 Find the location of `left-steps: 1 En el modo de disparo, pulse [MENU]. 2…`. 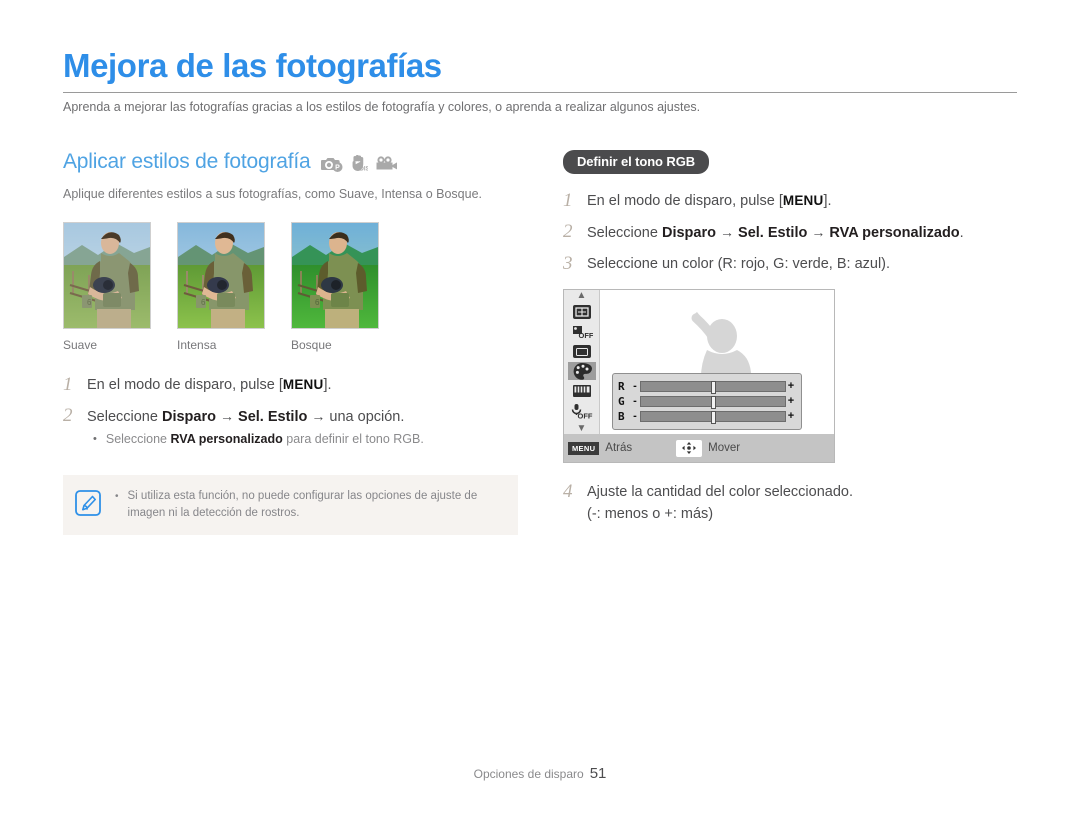

left-steps: 1 En el modo de disparo, pulse [MENU]. 2… is located at coordinates (298, 411).